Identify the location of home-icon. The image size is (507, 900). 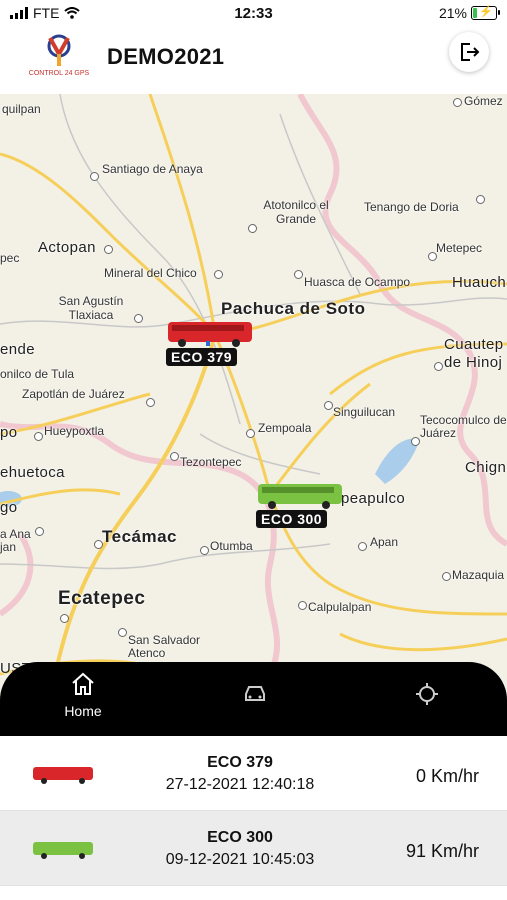
(83, 683).